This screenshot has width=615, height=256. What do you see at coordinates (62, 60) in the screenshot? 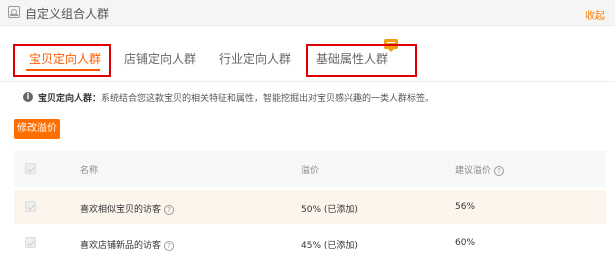
I see `highlight-box-item-targeting` at bounding box center [62, 60].